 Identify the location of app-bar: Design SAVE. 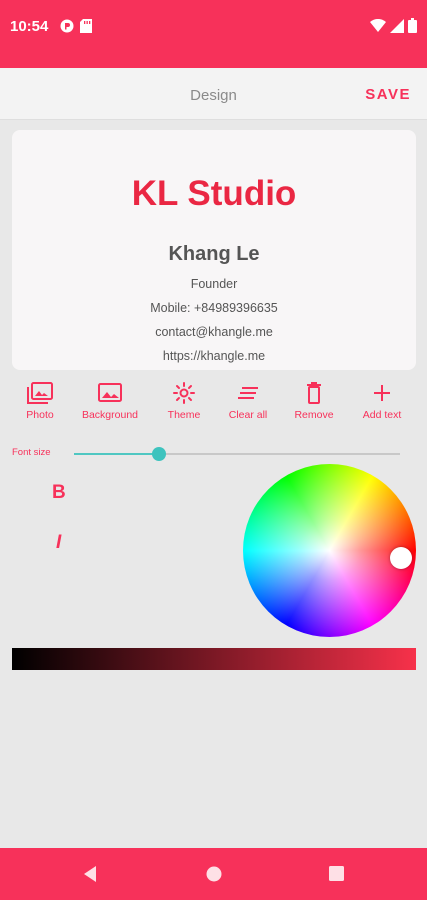
(213, 94).